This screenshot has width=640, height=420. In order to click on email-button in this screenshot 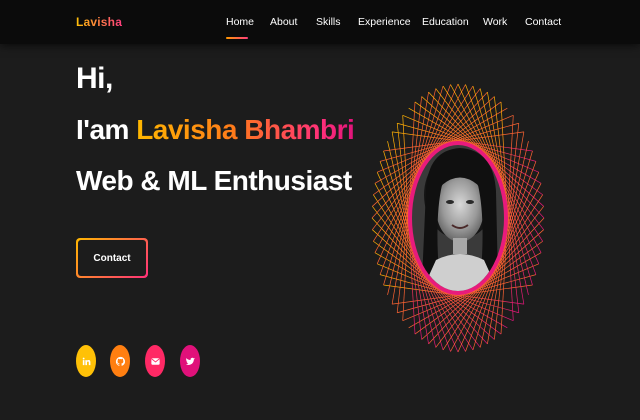, I will do `click(155, 361)`.